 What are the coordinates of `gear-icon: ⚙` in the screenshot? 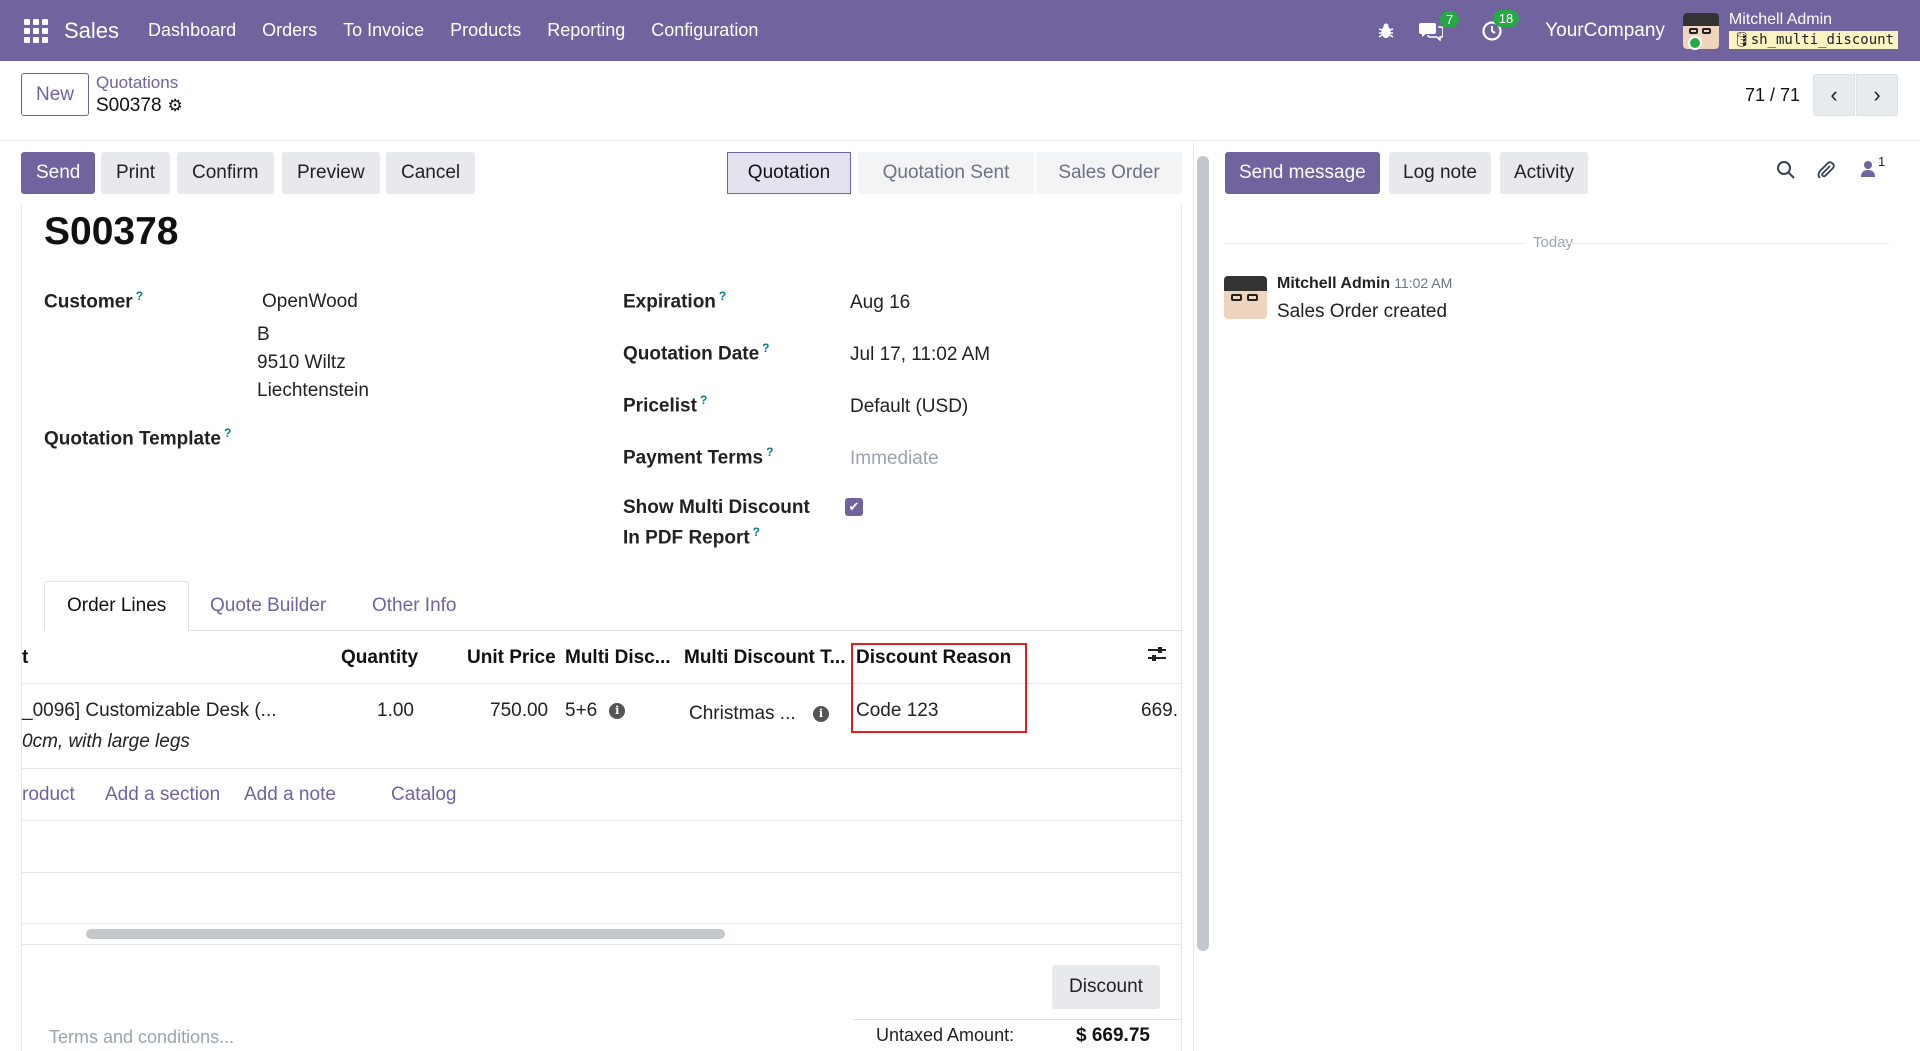 It's located at (175, 105).